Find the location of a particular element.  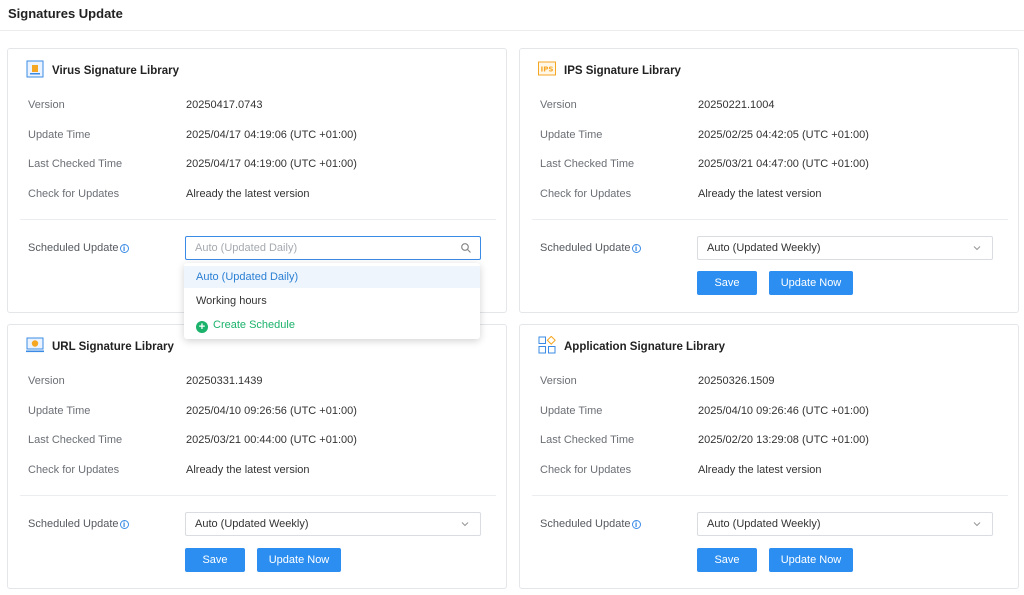

scheduled-update-search: Auto (Updated Daily) is located at coordinates (333, 248).